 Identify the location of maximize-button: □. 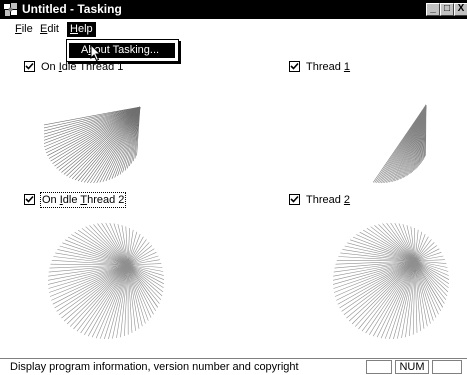
(447, 9).